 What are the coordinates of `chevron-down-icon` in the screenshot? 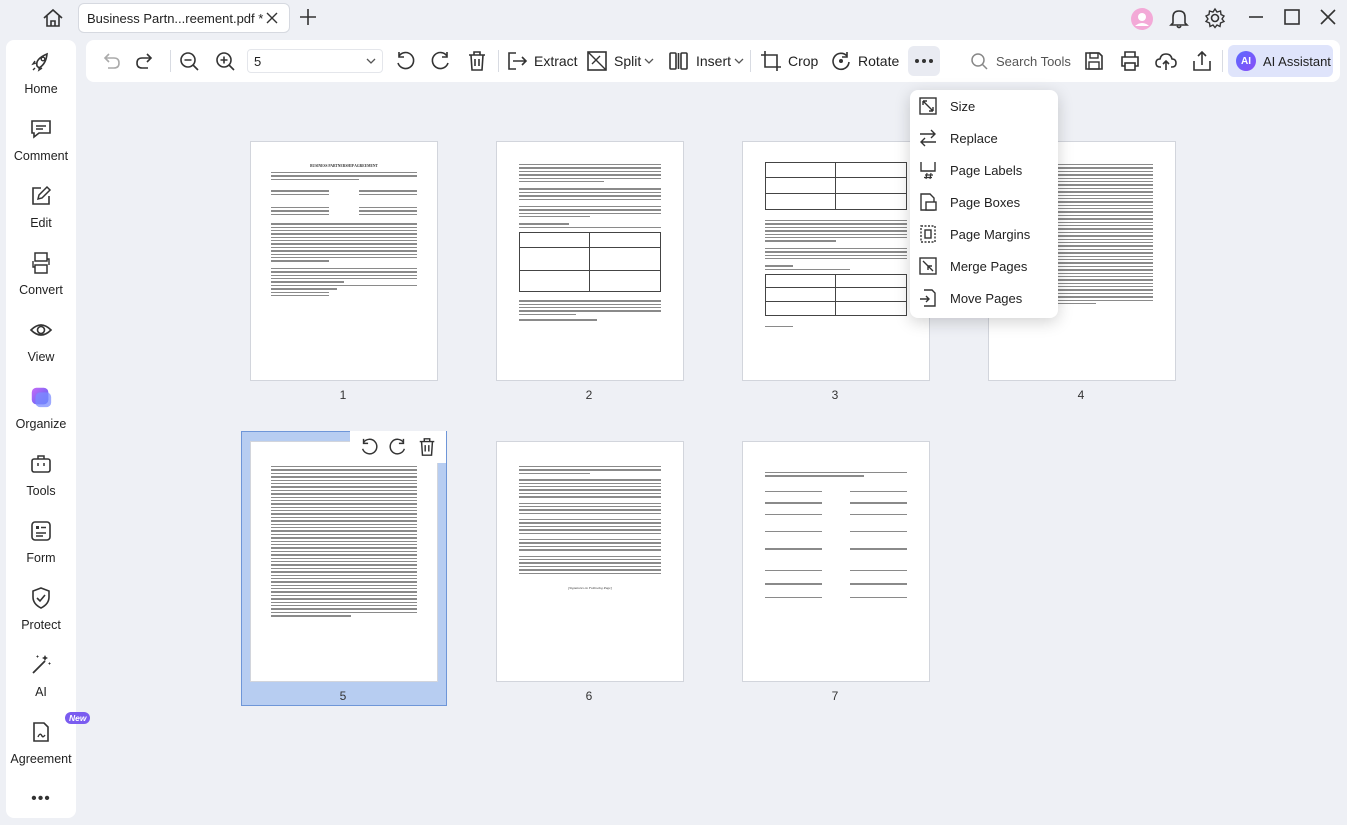 It's located at (739, 61).